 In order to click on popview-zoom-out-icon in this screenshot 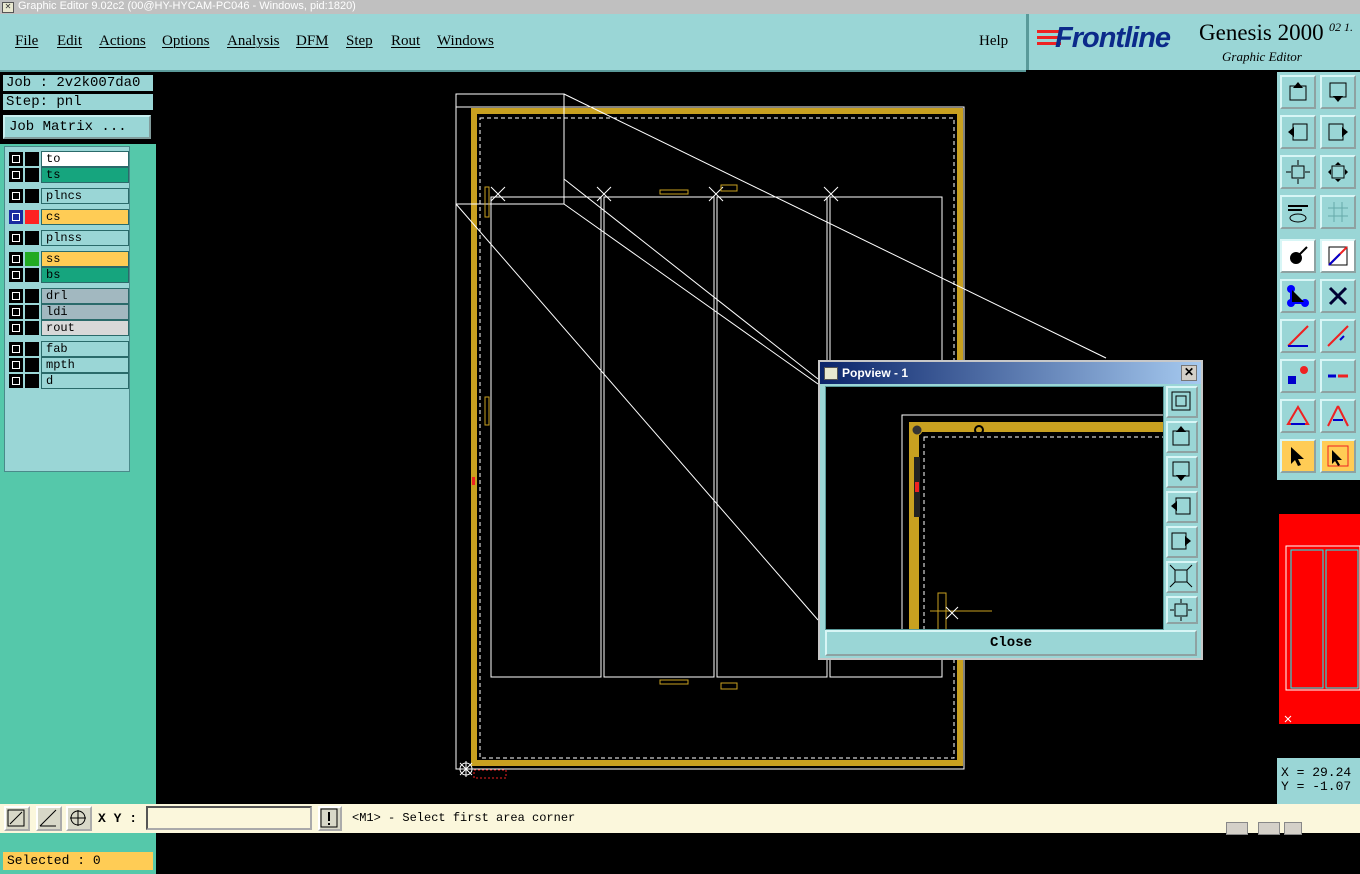, I will do `click(1182, 577)`.